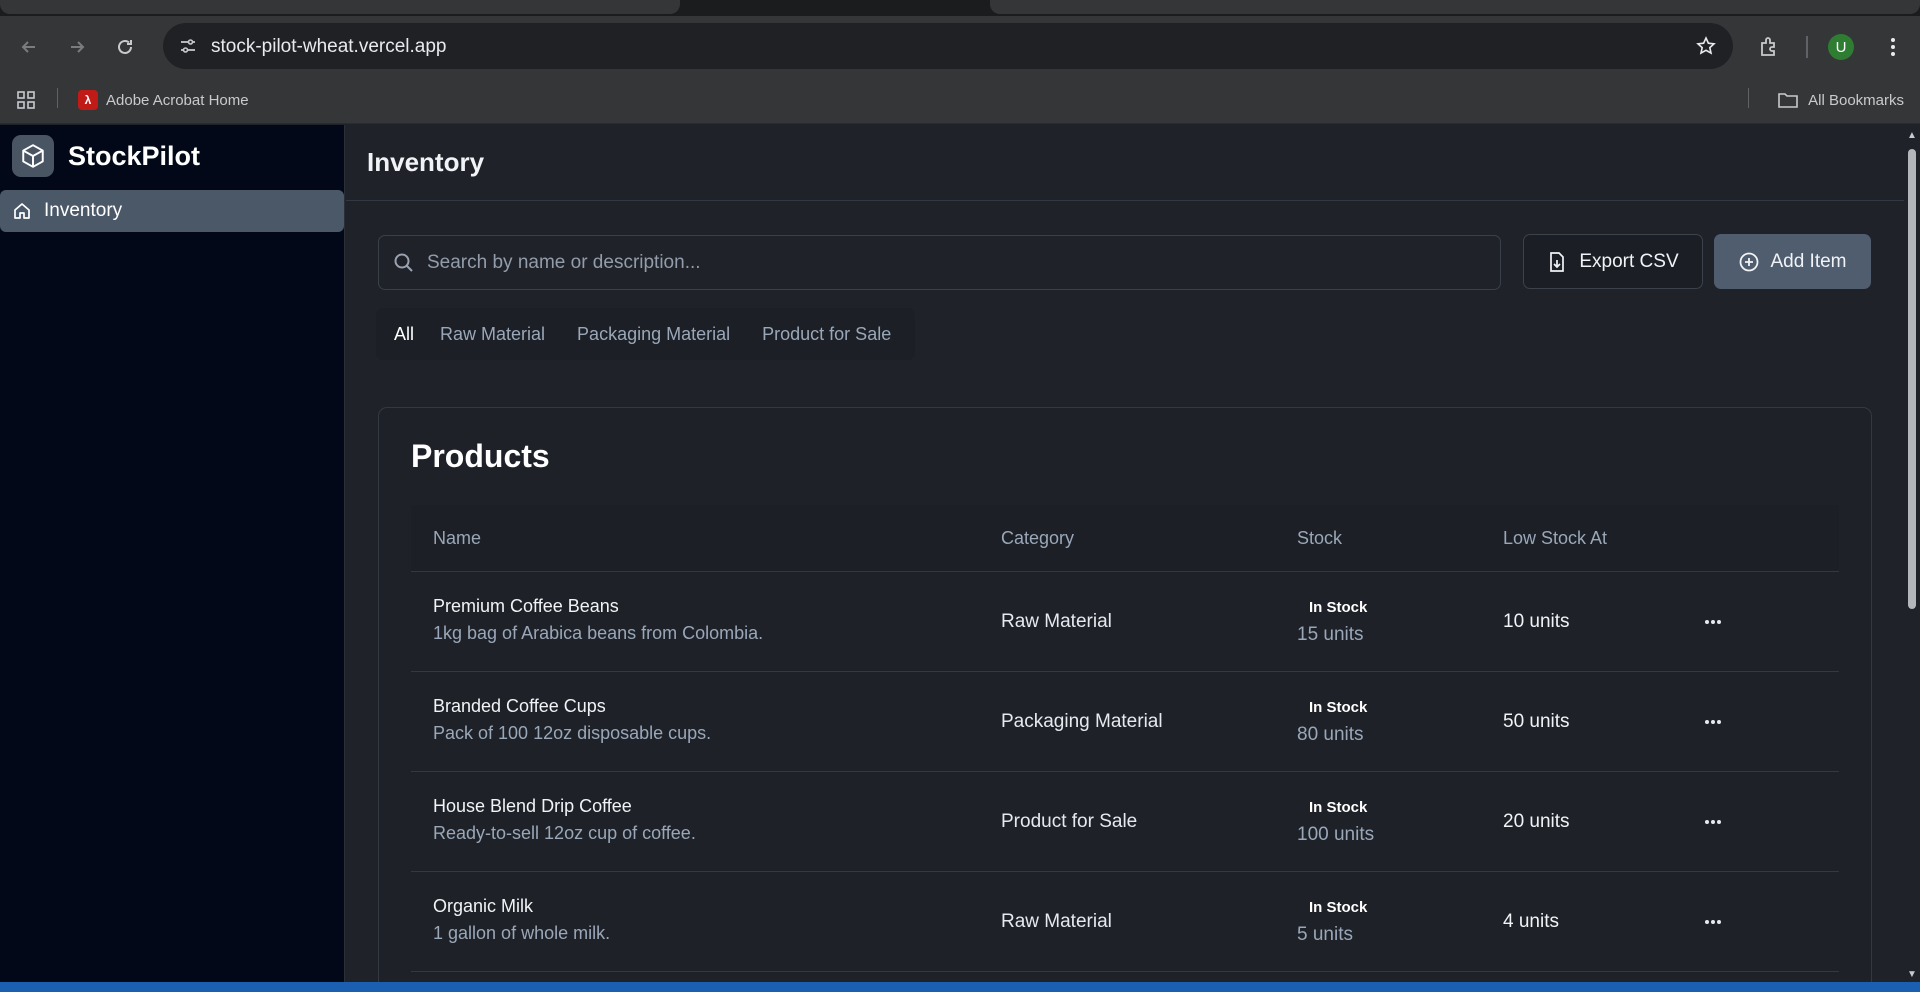  Describe the element at coordinates (1769, 47) in the screenshot. I see `extensions-icon` at that location.